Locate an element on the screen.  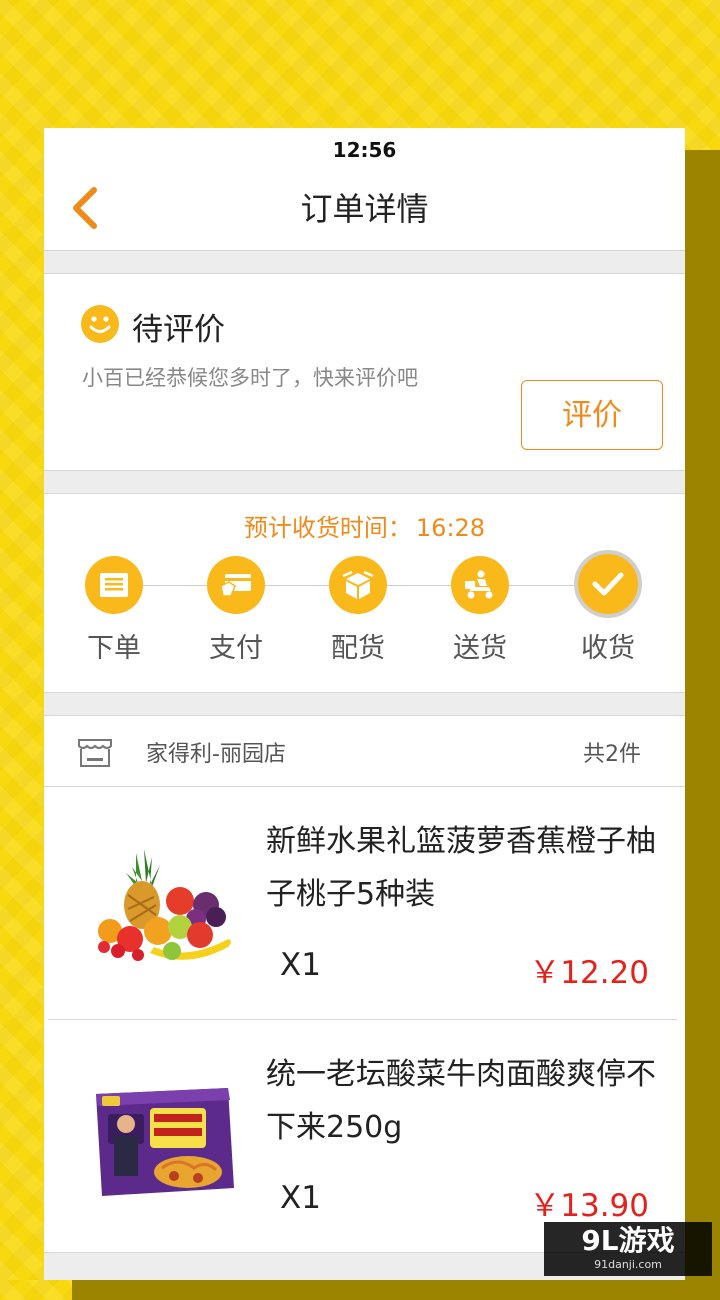
status-bar-time: 12:56 is located at coordinates (364, 148).